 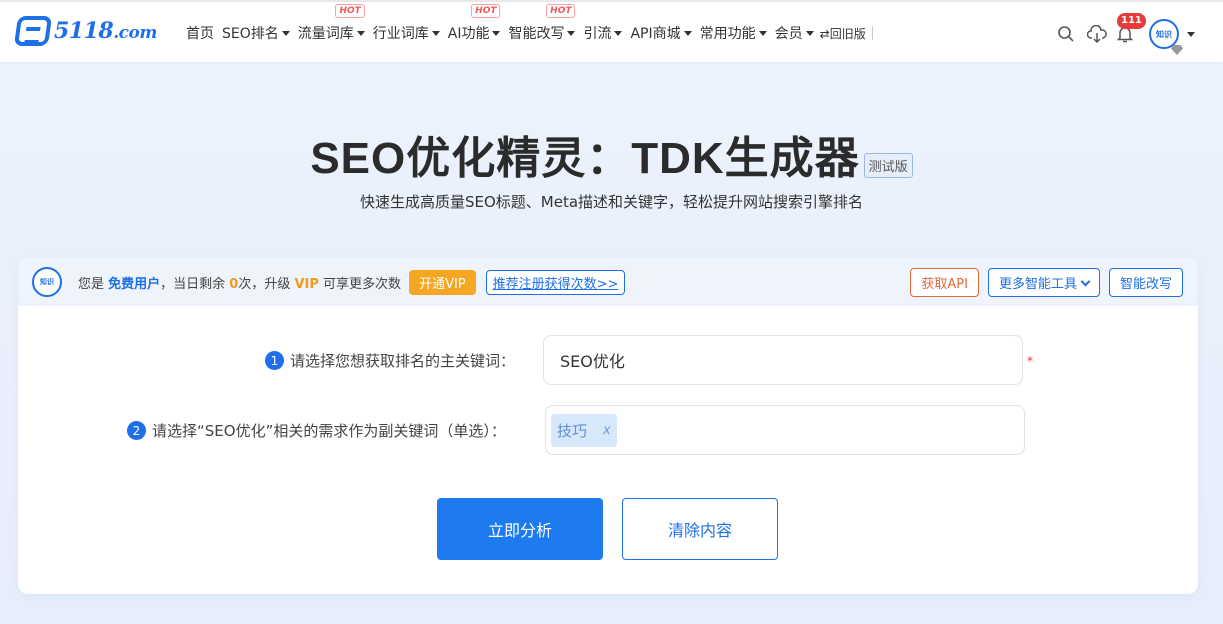 I want to click on analyze-button: 立即分析, so click(x=520, y=529).